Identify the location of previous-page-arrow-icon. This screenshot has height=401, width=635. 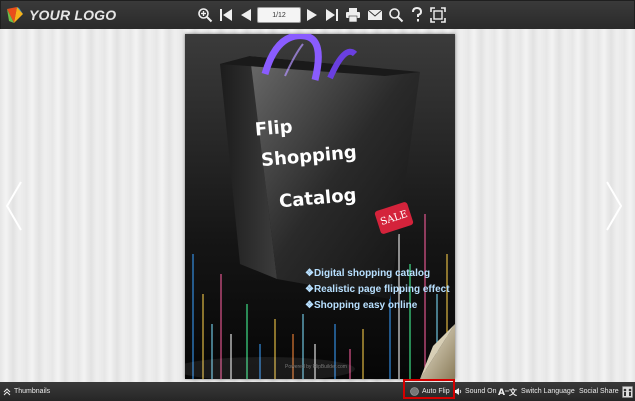
(14, 206).